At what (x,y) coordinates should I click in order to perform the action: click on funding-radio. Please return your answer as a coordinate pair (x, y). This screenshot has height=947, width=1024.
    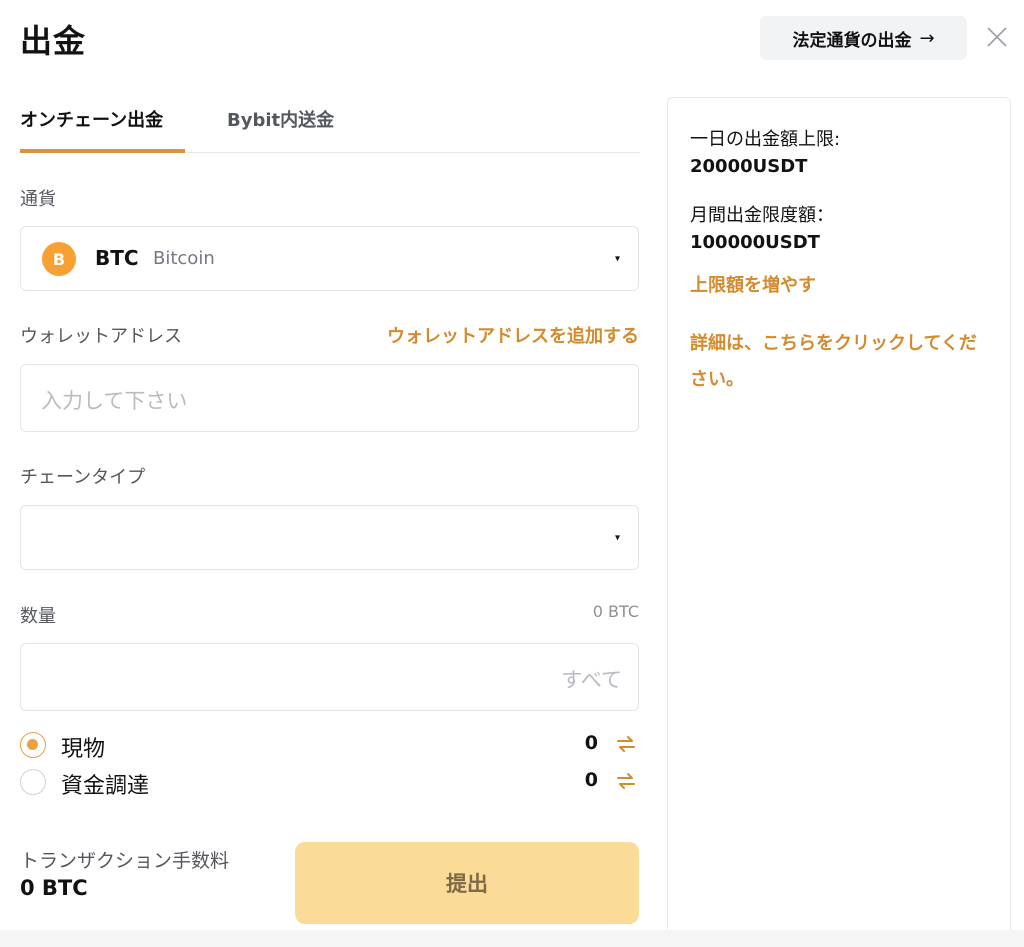
    Looking at the image, I should click on (33, 782).